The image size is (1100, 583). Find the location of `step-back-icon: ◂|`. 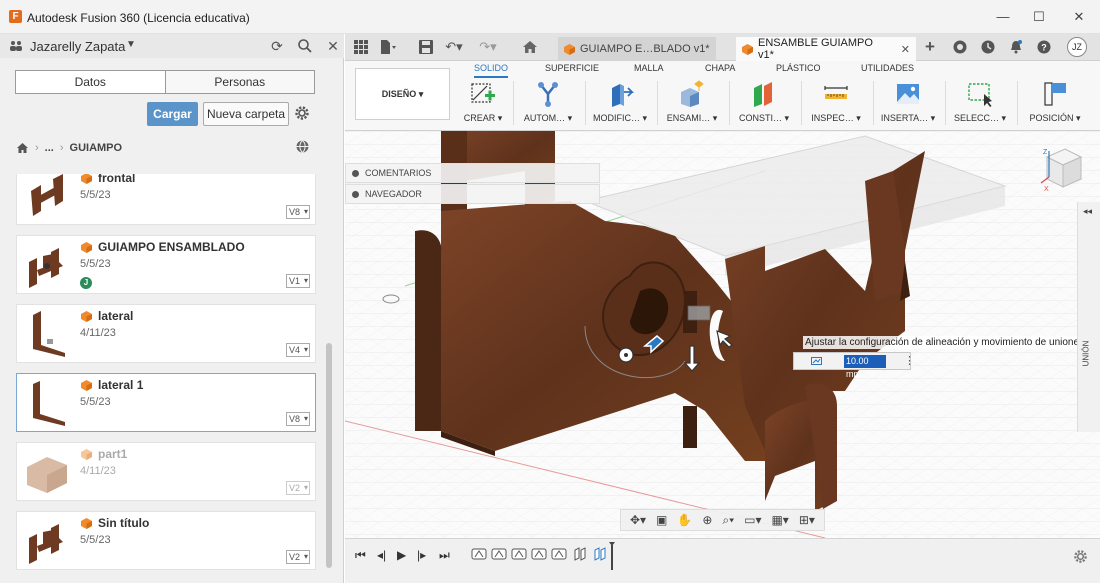

step-back-icon: ◂| is located at coordinates (381, 555).